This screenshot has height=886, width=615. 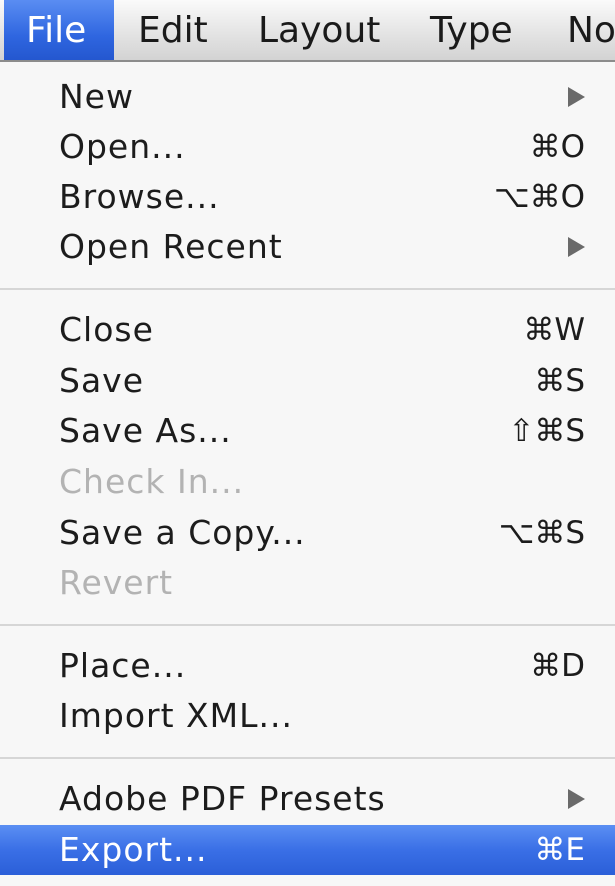 What do you see at coordinates (307, 850) in the screenshot?
I see `menu-item-export: Export... ⌘E` at bounding box center [307, 850].